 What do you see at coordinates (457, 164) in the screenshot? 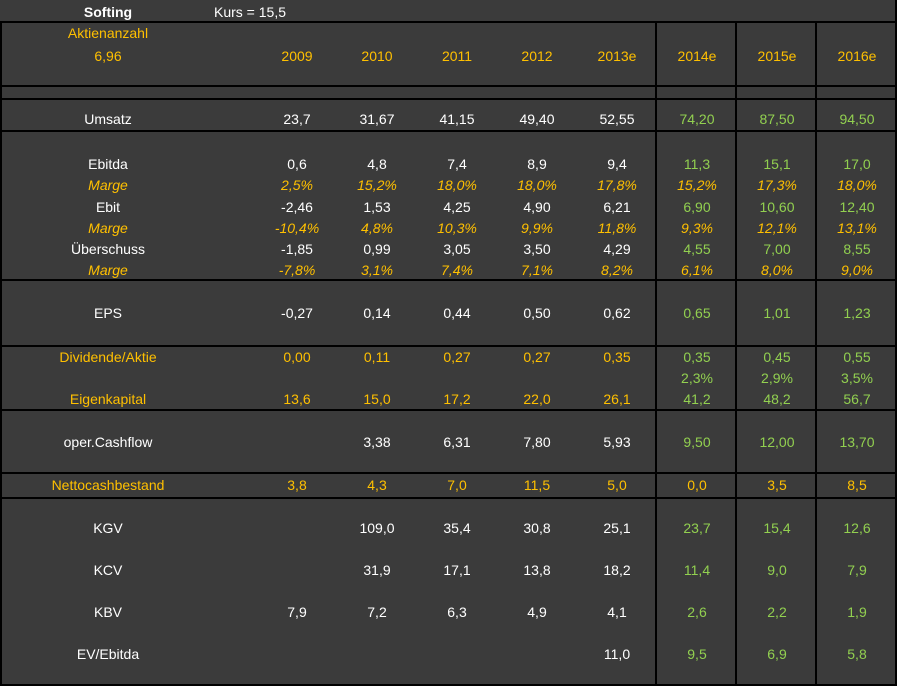
I see `table-cell: 7,4` at bounding box center [457, 164].